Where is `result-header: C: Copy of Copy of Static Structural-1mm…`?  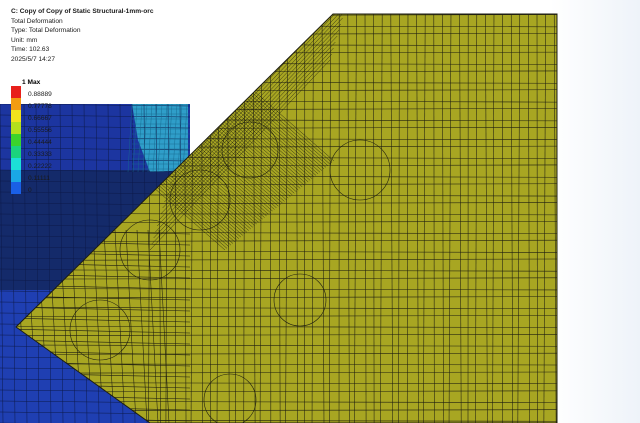 result-header: C: Copy of Copy of Static Structural-1mm… is located at coordinates (82, 36).